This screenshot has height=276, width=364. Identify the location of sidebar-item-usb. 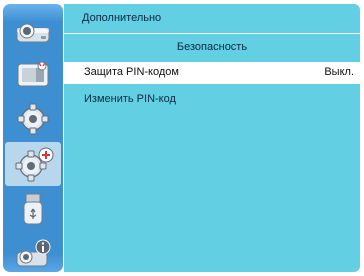
(33, 209).